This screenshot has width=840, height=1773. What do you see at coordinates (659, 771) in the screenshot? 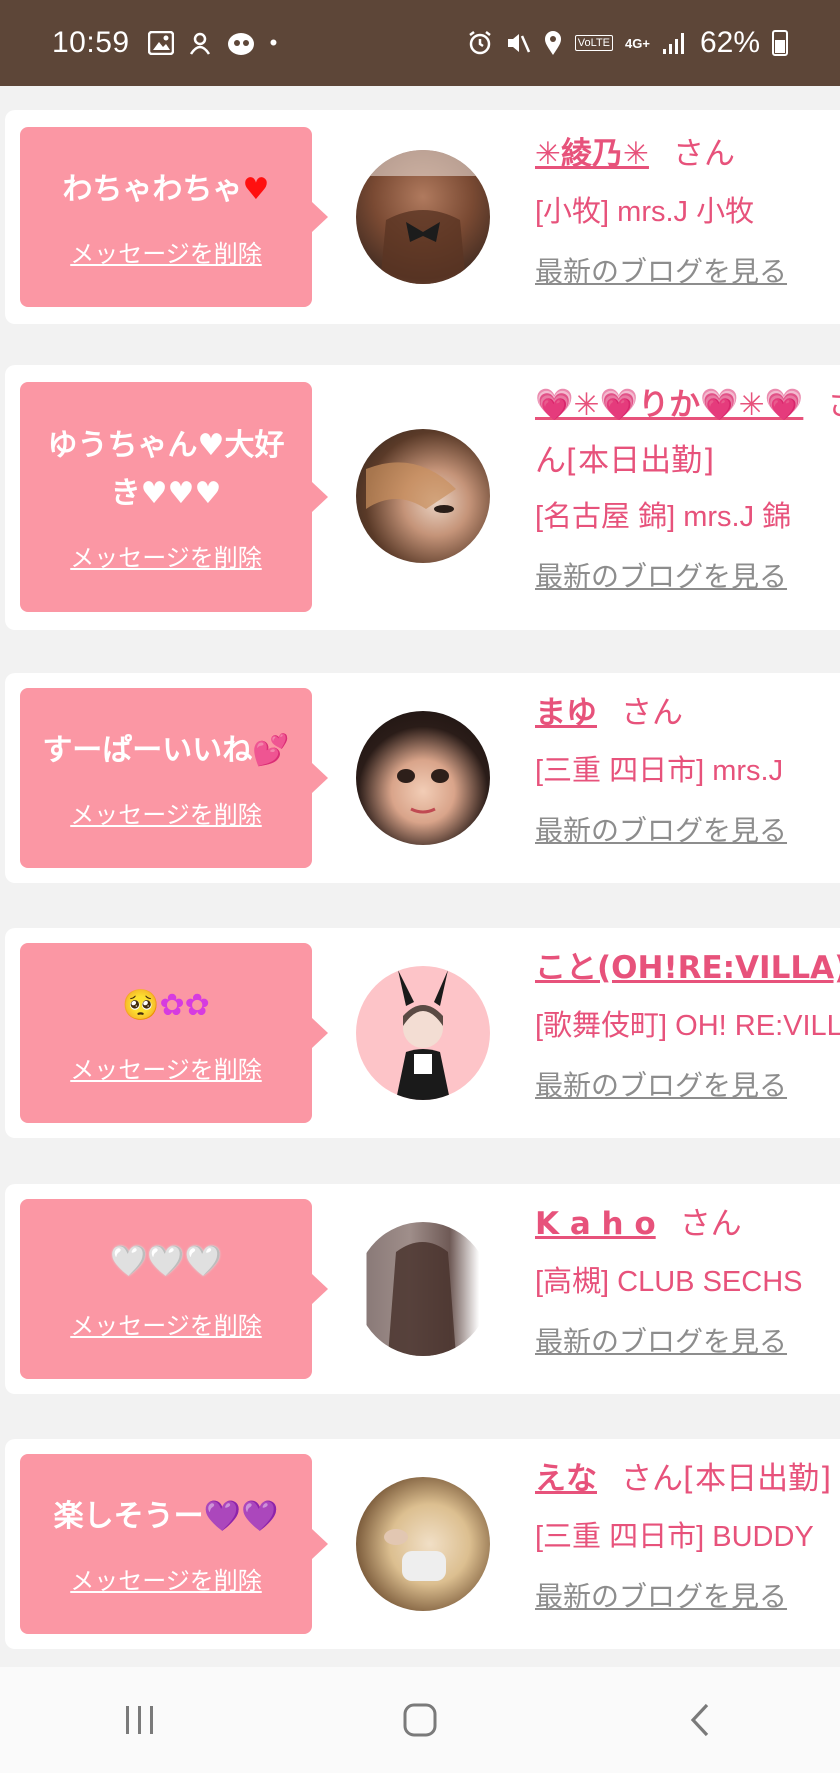
I see `shop-label: [三重 四日市] mrs.J` at bounding box center [659, 771].